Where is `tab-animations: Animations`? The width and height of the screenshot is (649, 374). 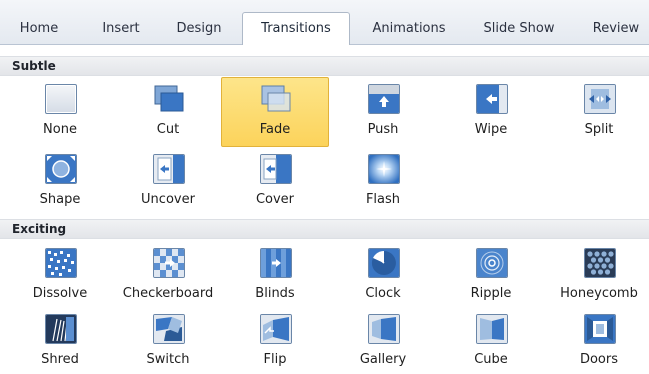
tab-animations: Animations is located at coordinates (409, 29).